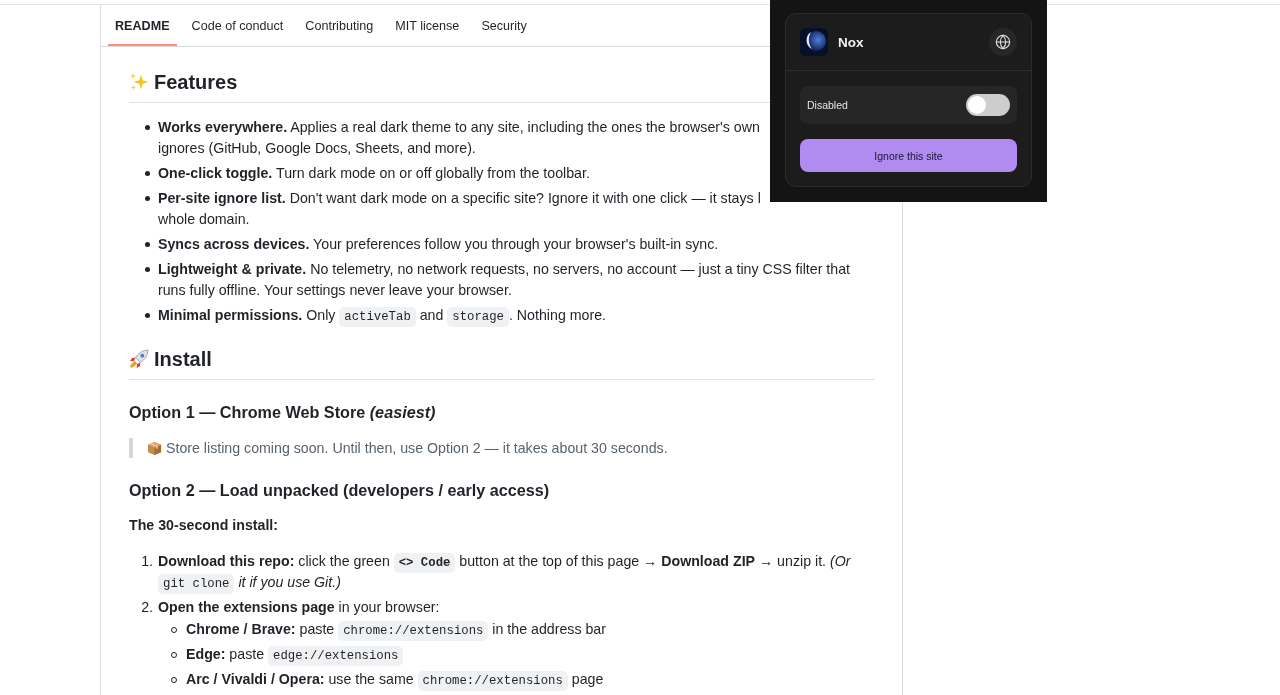 The width and height of the screenshot is (1280, 695). What do you see at coordinates (459, 138) in the screenshot?
I see `list-item-text: Works everywhere. Applies a real dark theme to any site, including the ones the browser's own ignores (GitHub, Google Docs, Sheets, and more).` at bounding box center [459, 138].